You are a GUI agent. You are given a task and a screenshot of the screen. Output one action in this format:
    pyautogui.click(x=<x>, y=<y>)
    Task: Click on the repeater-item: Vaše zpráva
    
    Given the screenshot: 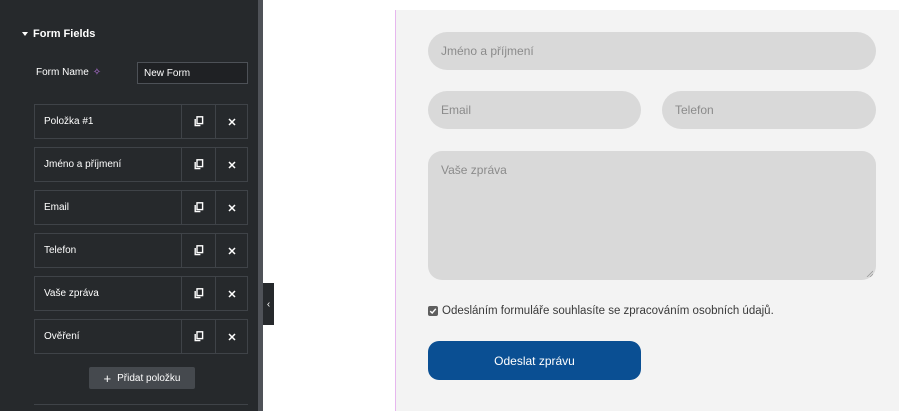 What is the action you would take?
    pyautogui.click(x=141, y=293)
    